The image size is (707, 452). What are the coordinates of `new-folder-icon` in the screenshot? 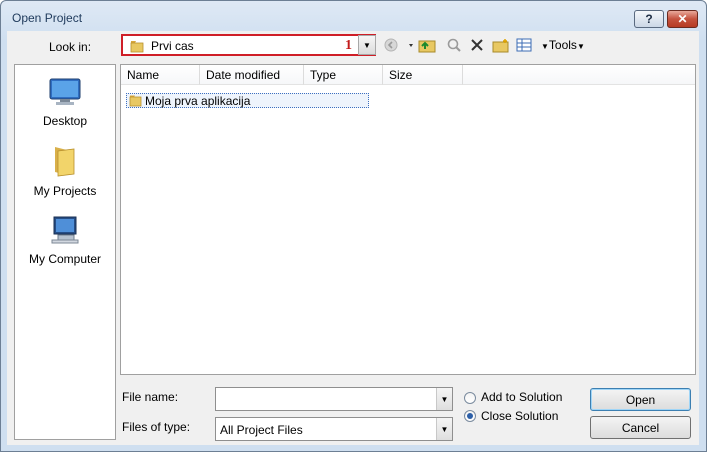 It's located at (501, 45).